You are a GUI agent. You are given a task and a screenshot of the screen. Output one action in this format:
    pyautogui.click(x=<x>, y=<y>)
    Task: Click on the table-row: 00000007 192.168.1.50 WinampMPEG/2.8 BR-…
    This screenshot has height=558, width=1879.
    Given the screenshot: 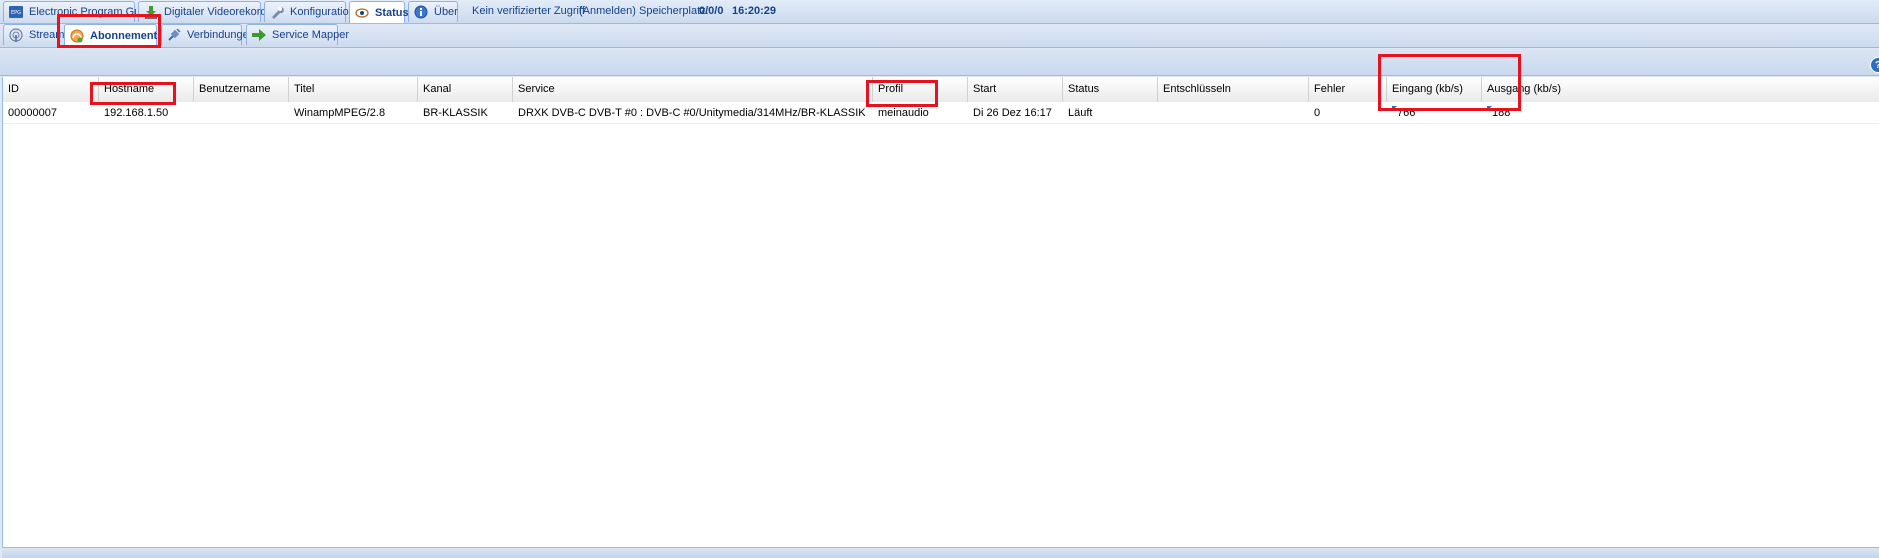 What is the action you would take?
    pyautogui.click(x=941, y=113)
    